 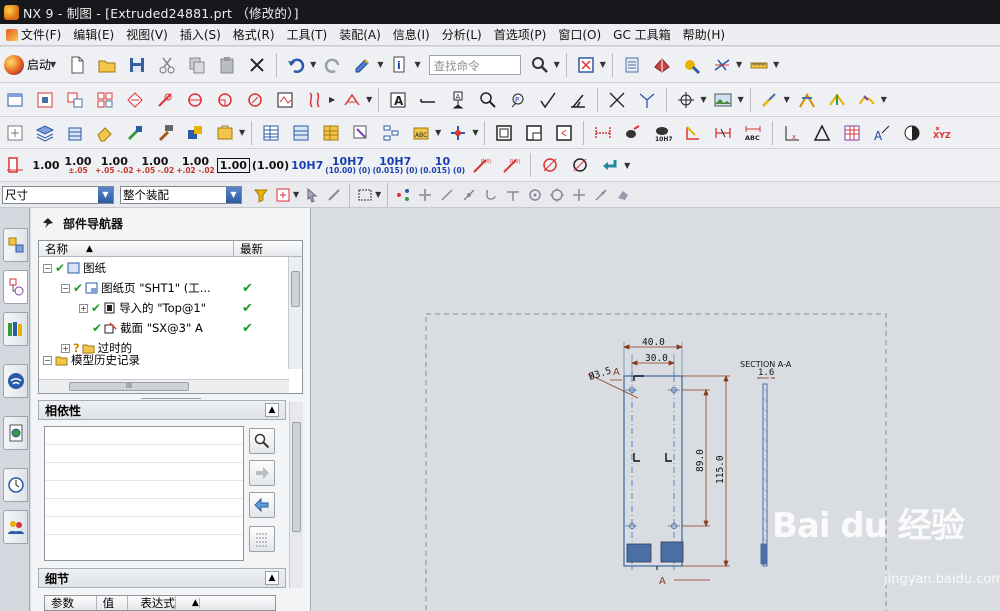 I want to click on scroll-thumb, so click(x=295, y=289).